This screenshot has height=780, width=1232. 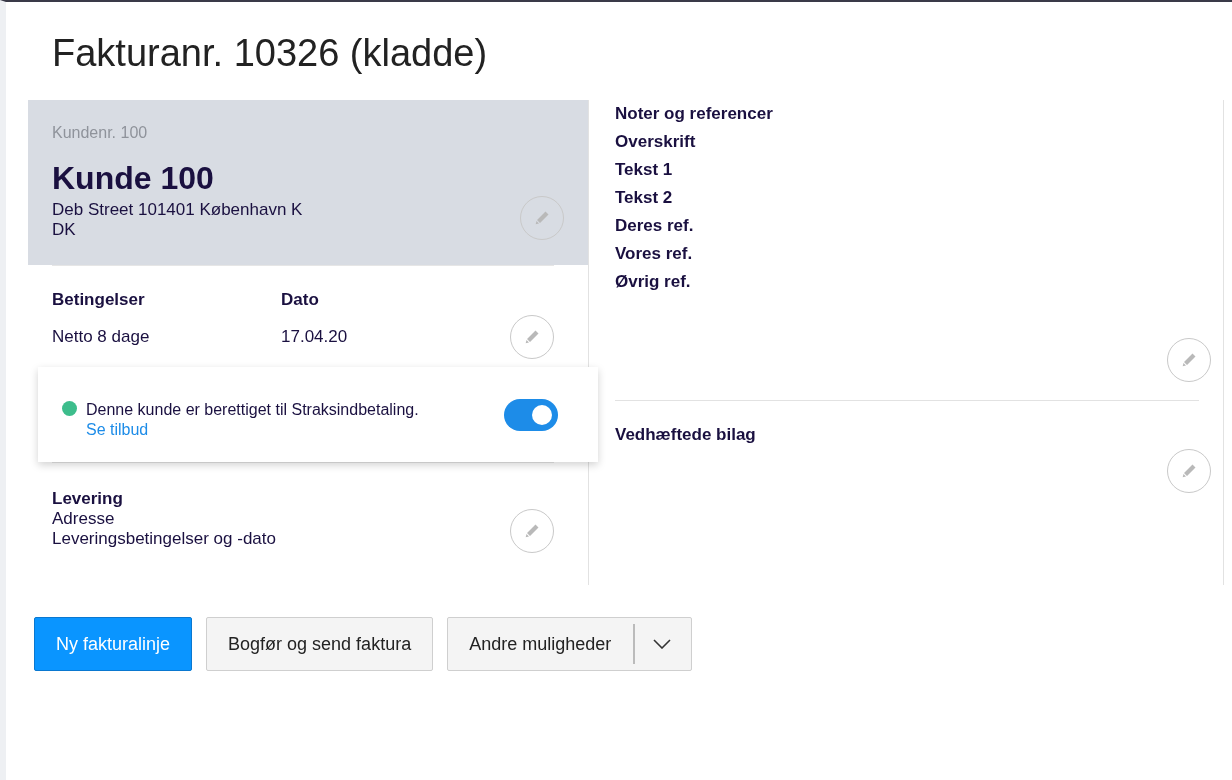 What do you see at coordinates (531, 415) in the screenshot?
I see `toggle-switch` at bounding box center [531, 415].